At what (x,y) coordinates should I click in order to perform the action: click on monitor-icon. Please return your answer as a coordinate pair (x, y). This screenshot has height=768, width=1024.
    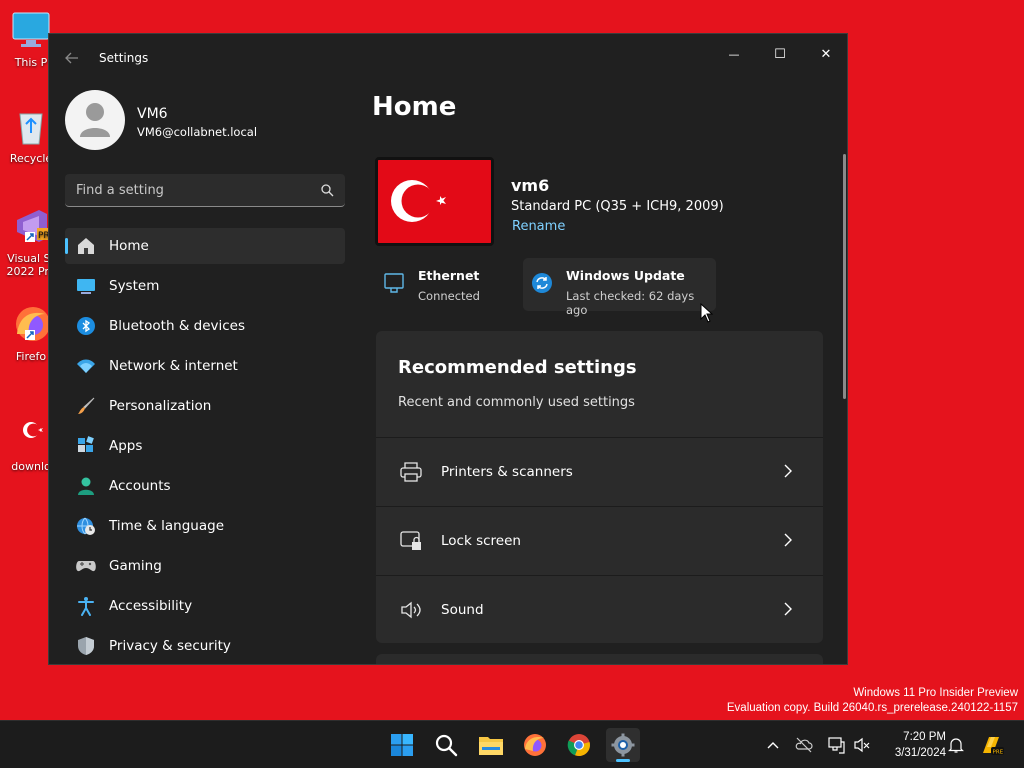
    Looking at the image, I should click on (31, 29).